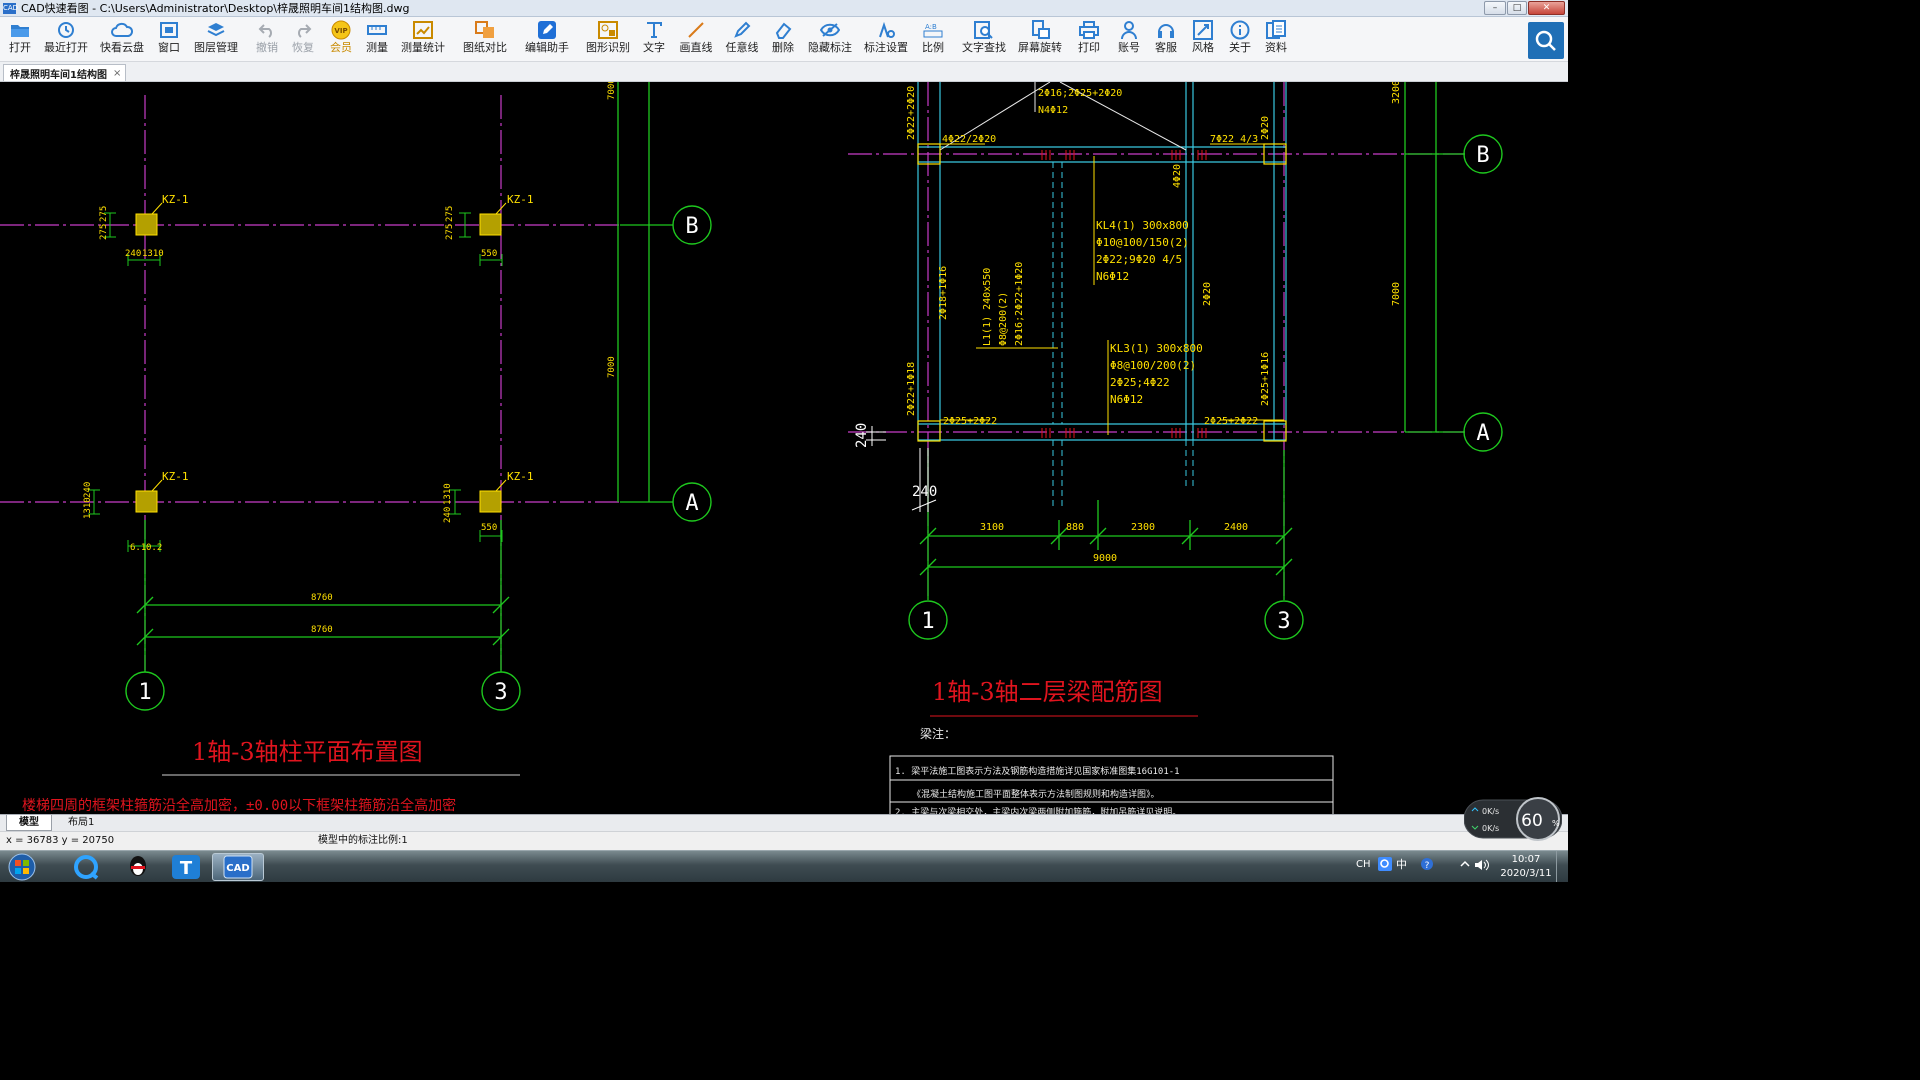 The width and height of the screenshot is (1920, 1080). I want to click on account-button: 账号, so click(1129, 39).